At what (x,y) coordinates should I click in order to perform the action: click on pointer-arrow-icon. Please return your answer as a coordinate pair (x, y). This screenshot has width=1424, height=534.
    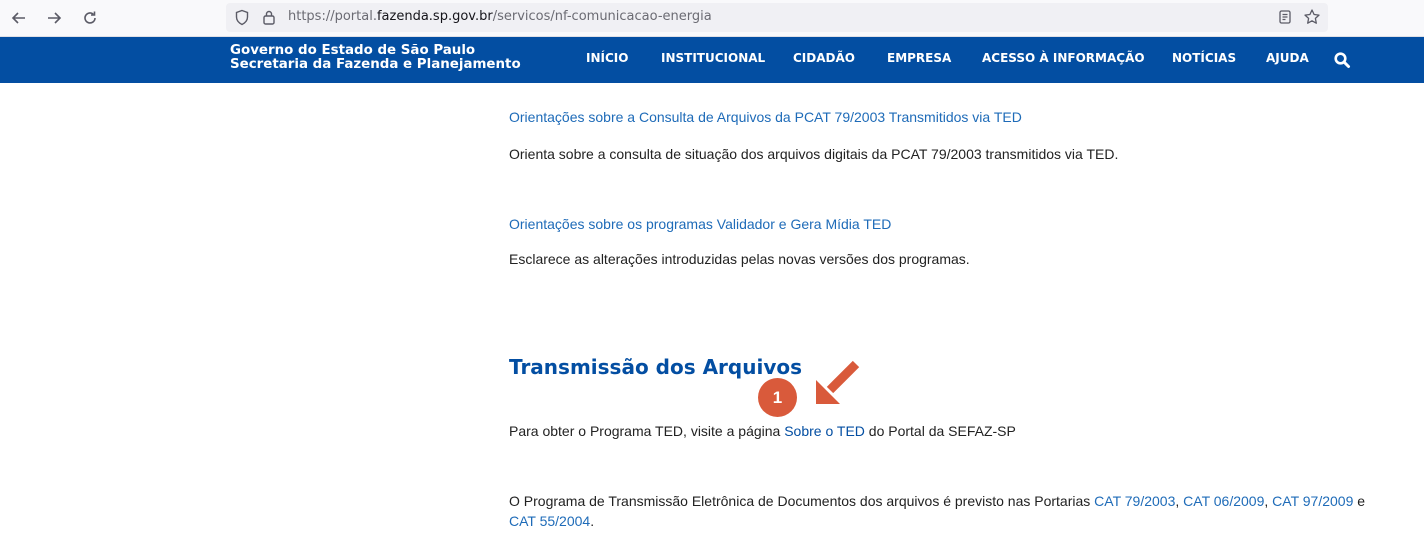
    Looking at the image, I should click on (838, 382).